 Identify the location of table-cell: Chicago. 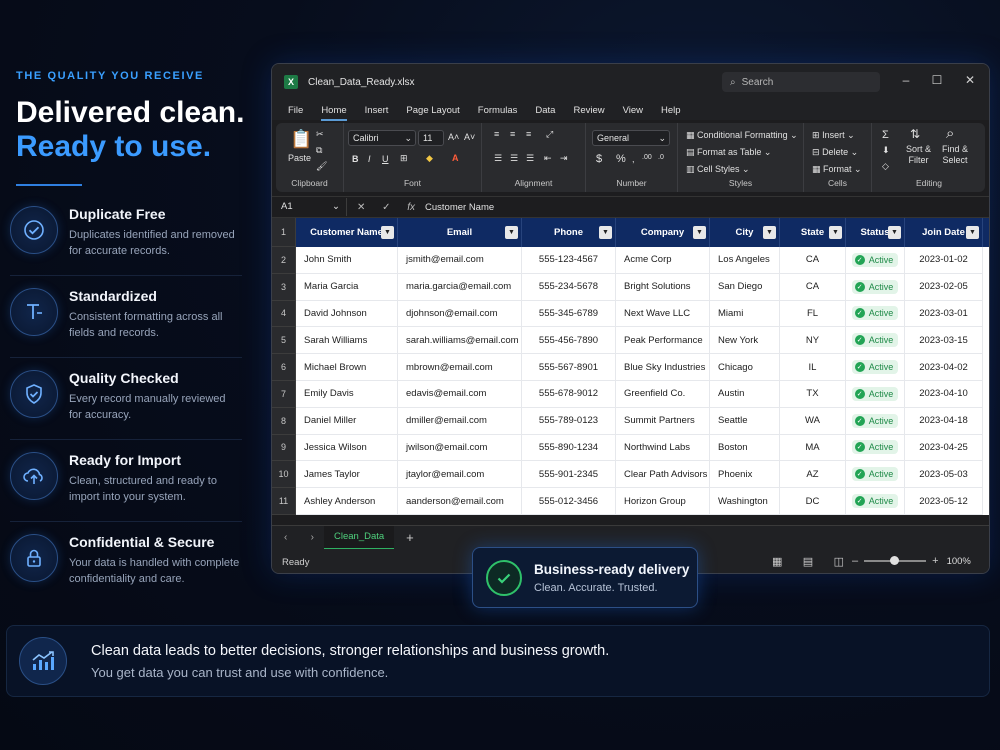
(745, 367).